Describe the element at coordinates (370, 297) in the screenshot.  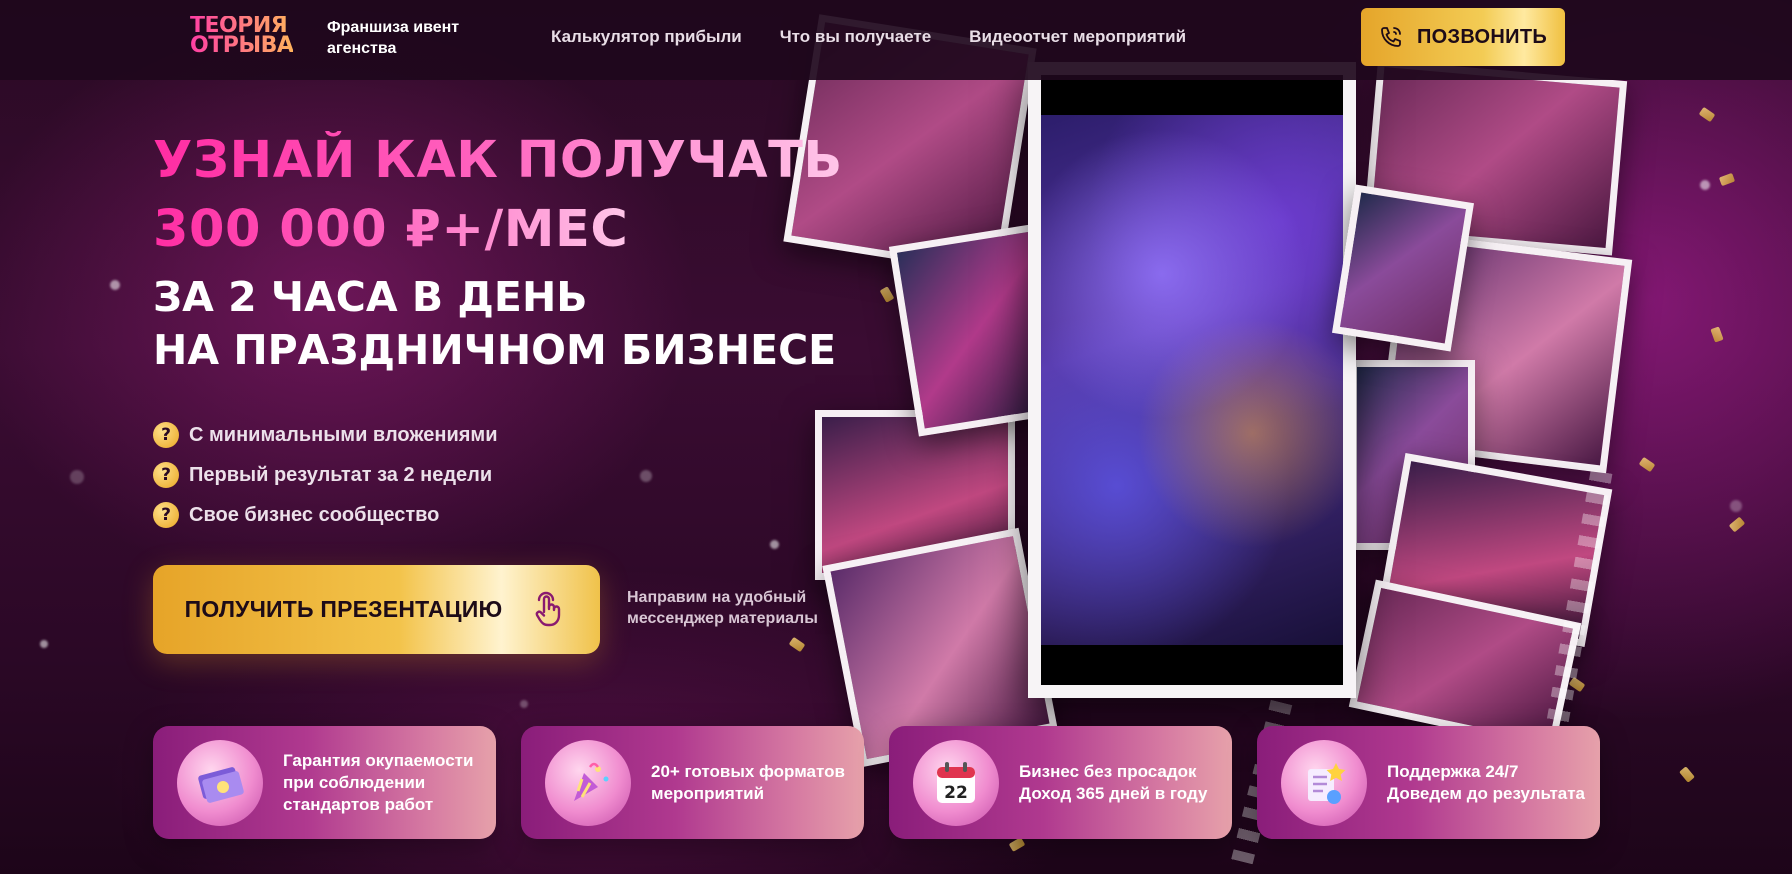
I see `hero-subtitle-line1: ЗА 2 ЧАСА В ДЕНЬ` at that location.